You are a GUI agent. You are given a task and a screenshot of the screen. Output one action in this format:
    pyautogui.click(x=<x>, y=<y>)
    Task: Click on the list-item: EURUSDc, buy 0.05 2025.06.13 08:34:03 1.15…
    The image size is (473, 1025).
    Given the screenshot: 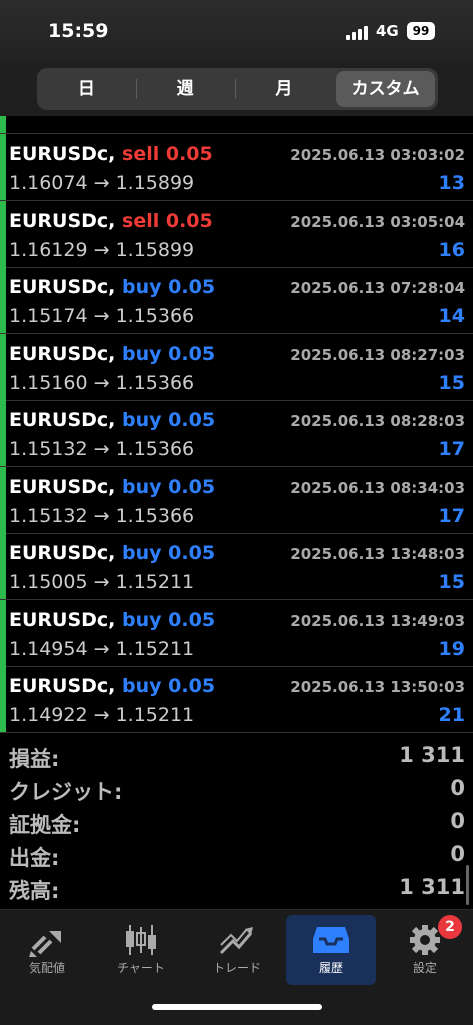 What is the action you would take?
    pyautogui.click(x=236, y=500)
    